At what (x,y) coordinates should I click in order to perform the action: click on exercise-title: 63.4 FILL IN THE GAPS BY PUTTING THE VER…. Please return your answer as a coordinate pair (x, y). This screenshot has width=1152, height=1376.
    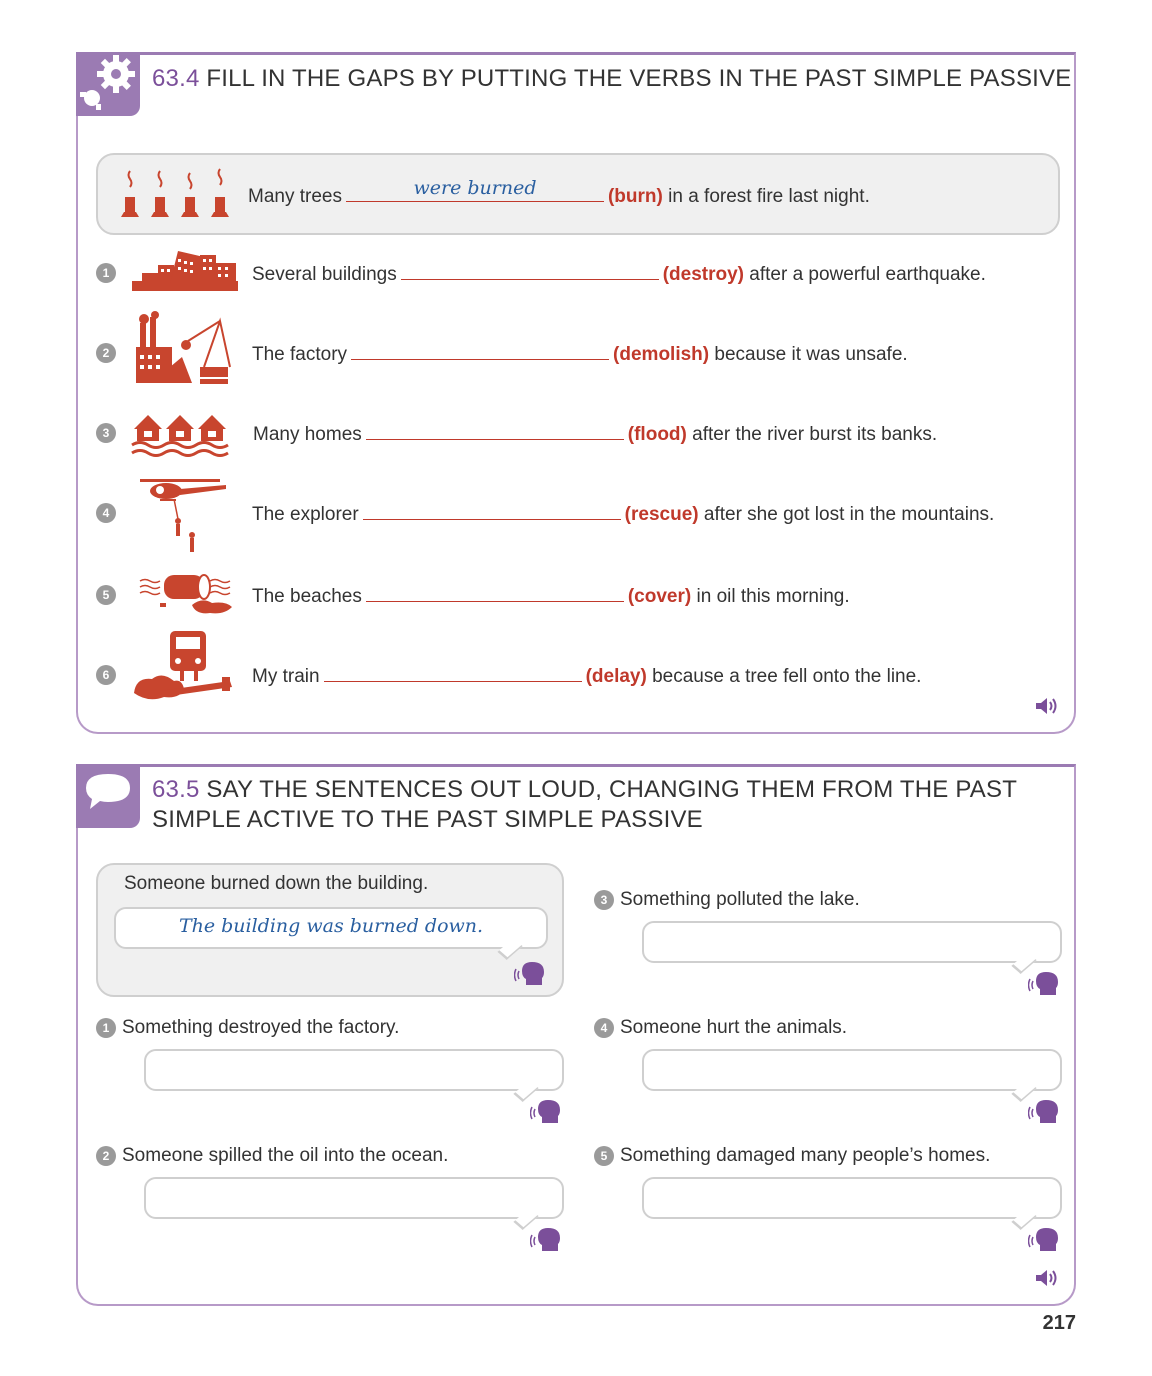
    Looking at the image, I should click on (611, 79).